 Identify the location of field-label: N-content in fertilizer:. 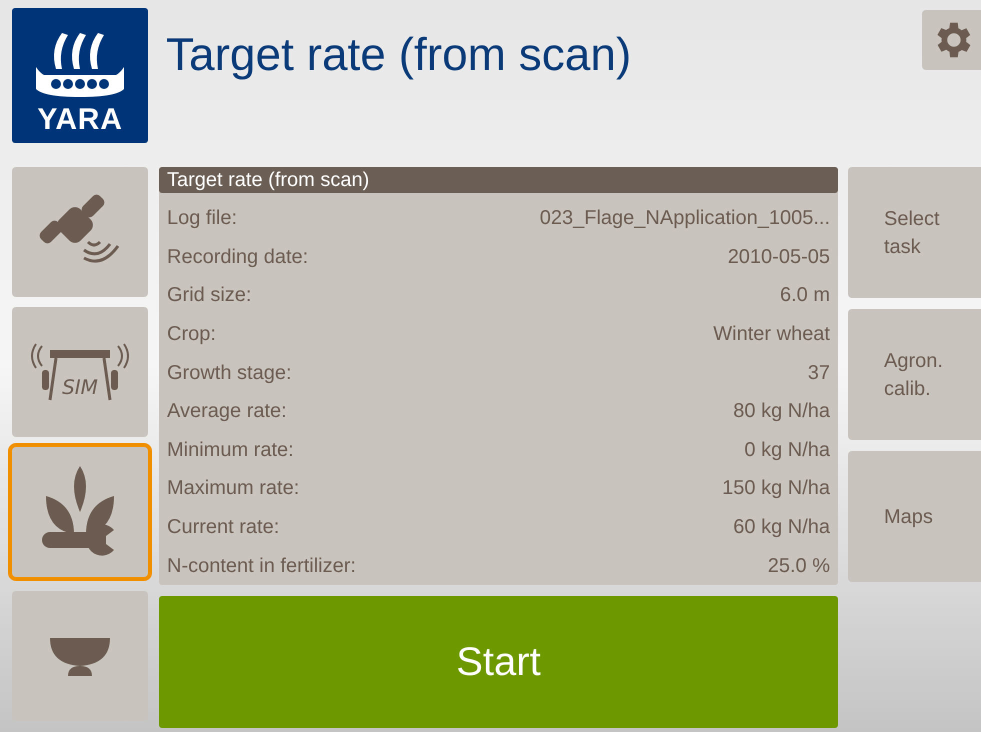
(261, 566).